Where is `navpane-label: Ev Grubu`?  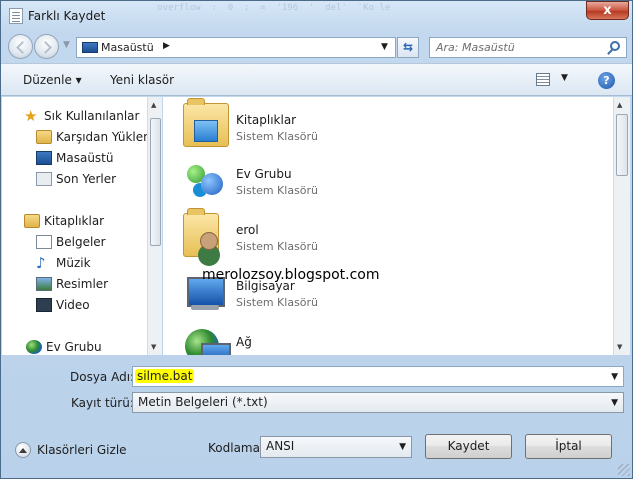 navpane-label: Ev Grubu is located at coordinates (74, 347).